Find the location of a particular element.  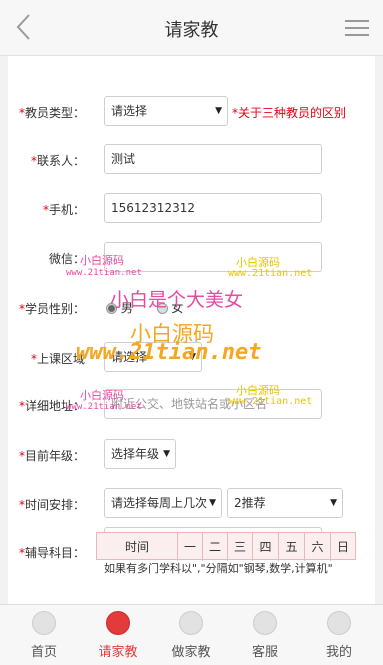

area-select: 请选择 ▼ is located at coordinates (153, 357).